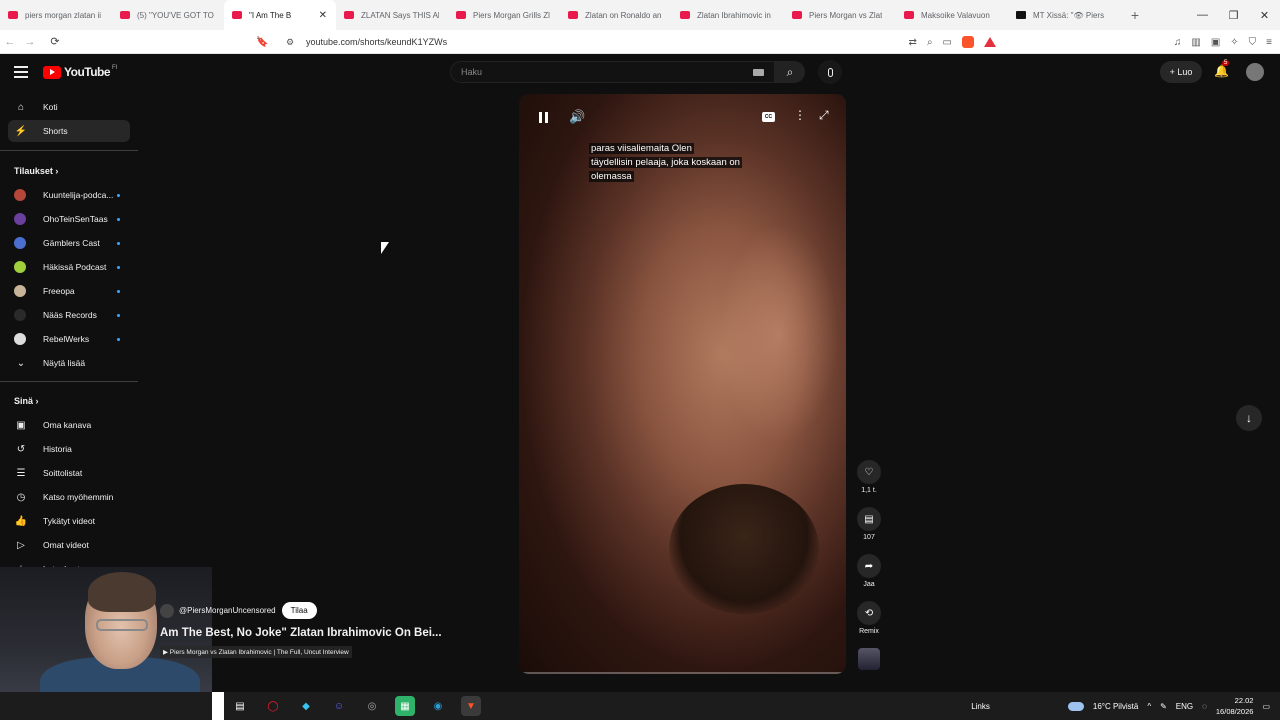 The height and width of the screenshot is (720, 1280). What do you see at coordinates (947, 42) in the screenshot?
I see `cast-icon: ▭` at bounding box center [947, 42].